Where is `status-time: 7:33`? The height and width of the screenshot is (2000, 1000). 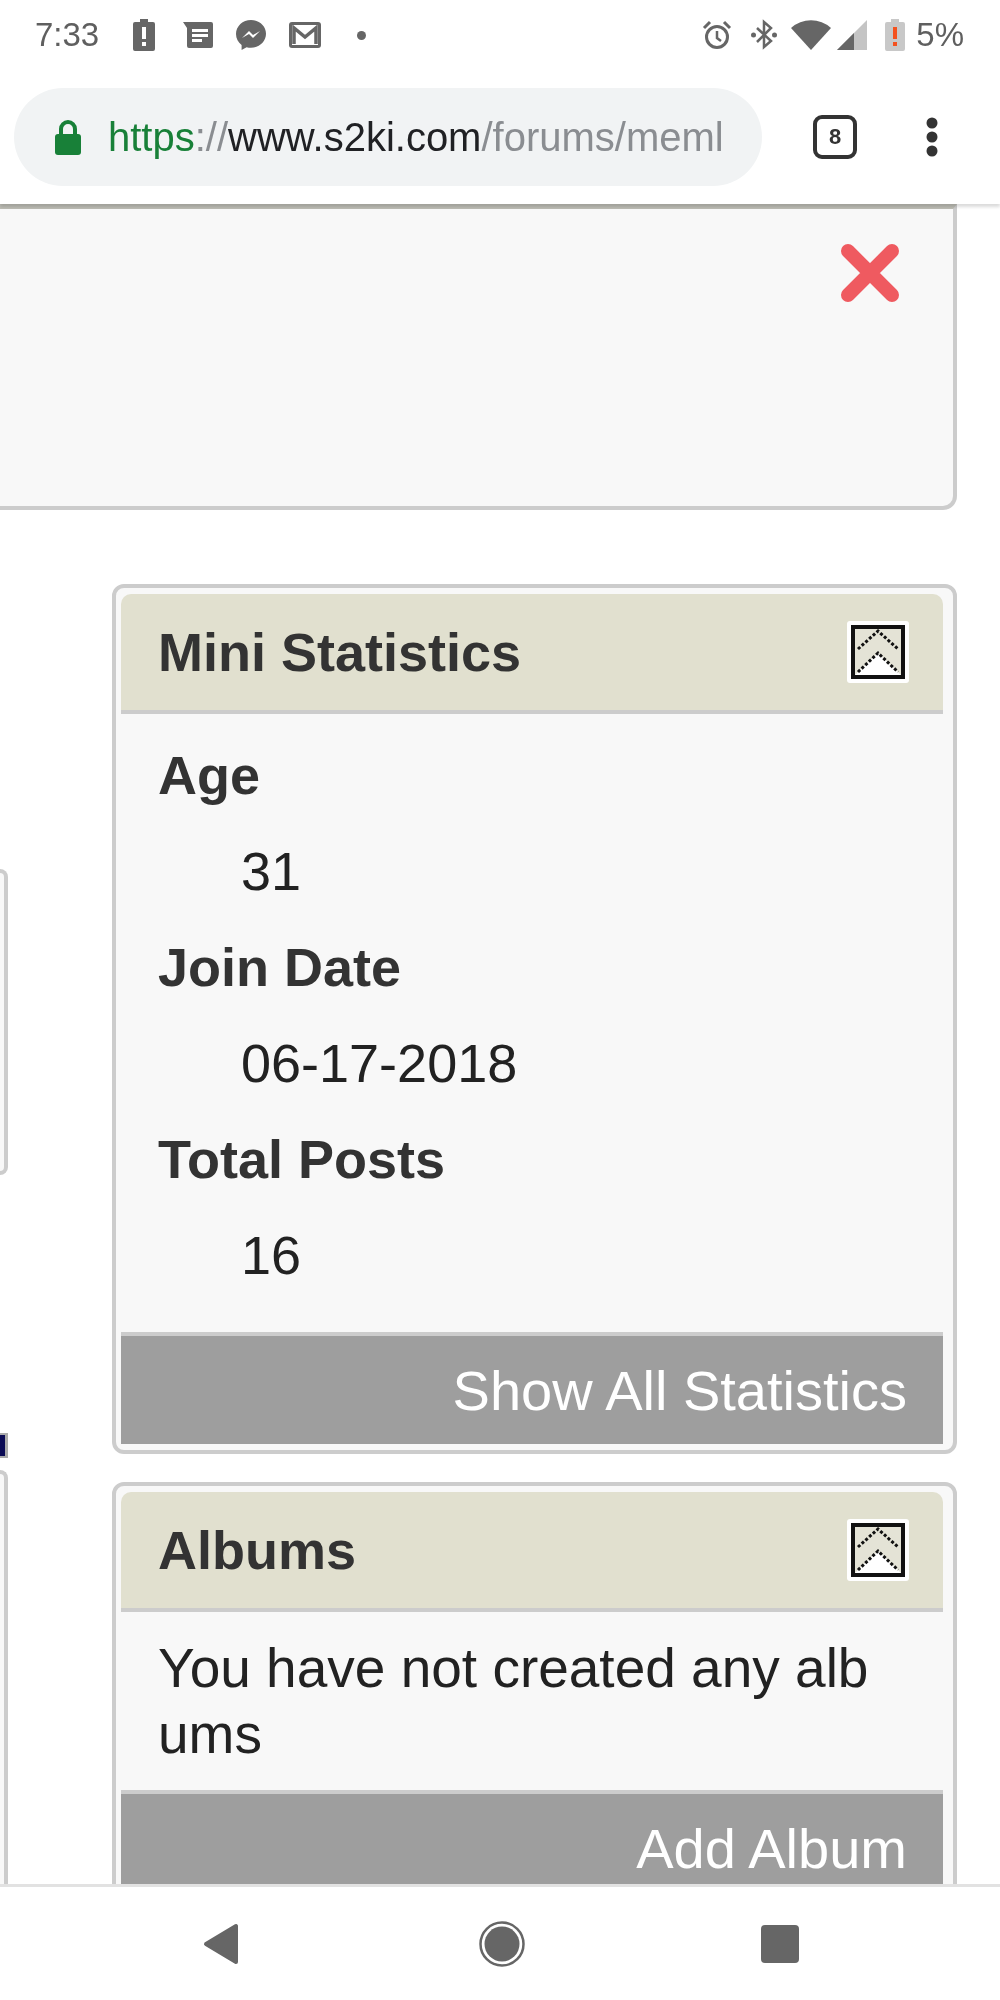
status-time: 7:33 is located at coordinates (67, 35).